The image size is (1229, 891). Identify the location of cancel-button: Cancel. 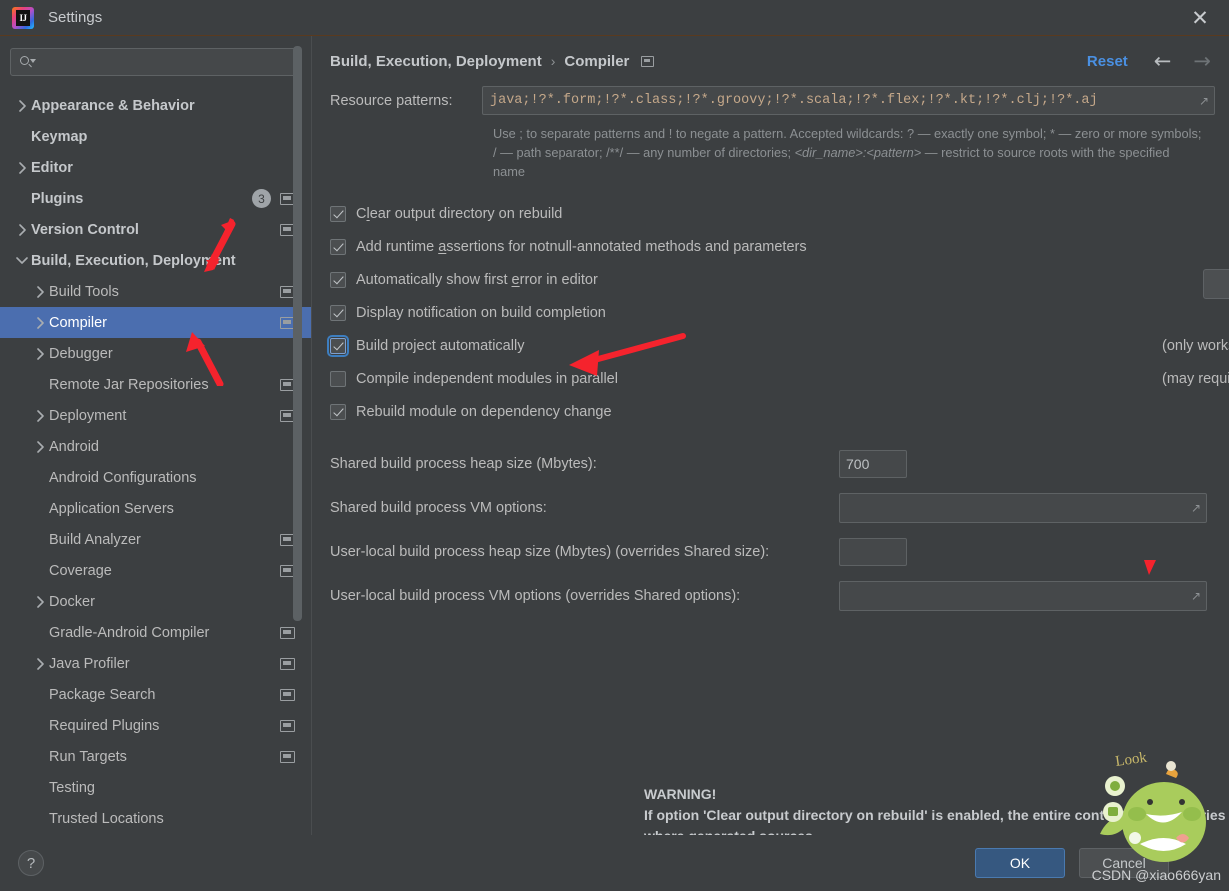
(1124, 863).